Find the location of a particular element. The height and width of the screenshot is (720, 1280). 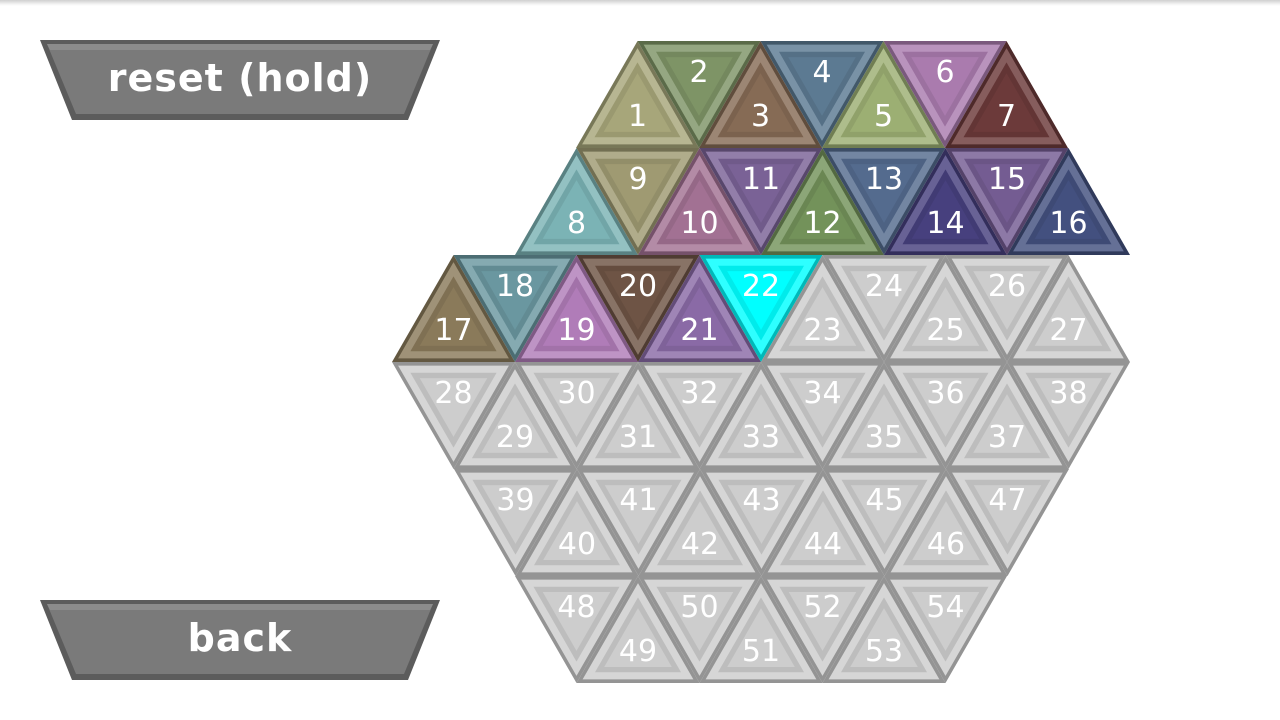

tile-30-number: 30 is located at coordinates (576, 393).